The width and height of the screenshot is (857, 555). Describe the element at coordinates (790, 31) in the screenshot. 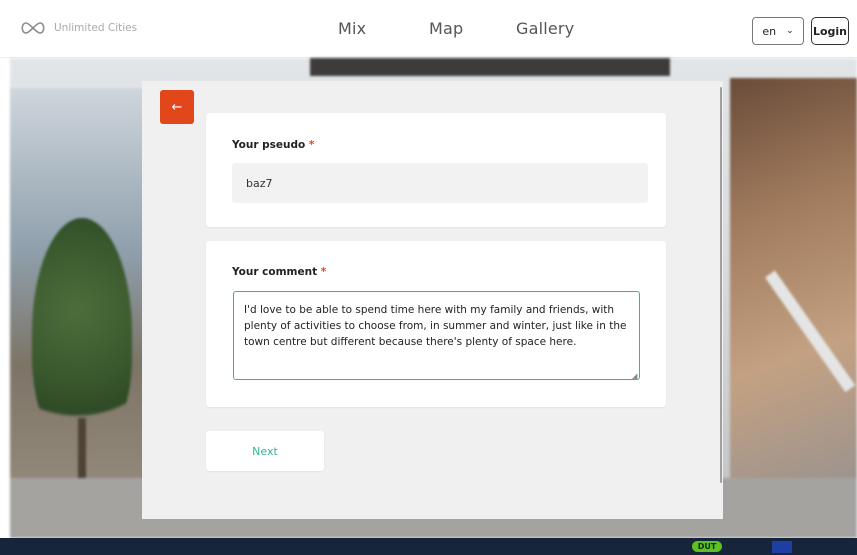

I see `chevron-down-icon: ⌄` at that location.